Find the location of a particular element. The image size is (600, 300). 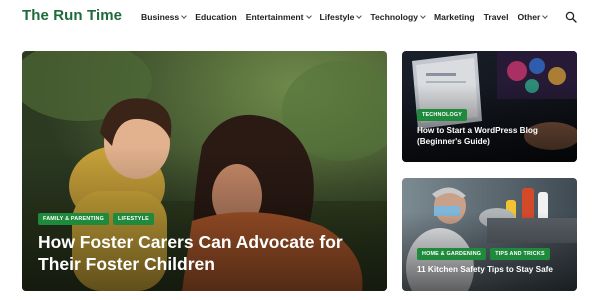

post-tags: HOME & GARDENING TIPS AND TRICKS is located at coordinates (485, 254).